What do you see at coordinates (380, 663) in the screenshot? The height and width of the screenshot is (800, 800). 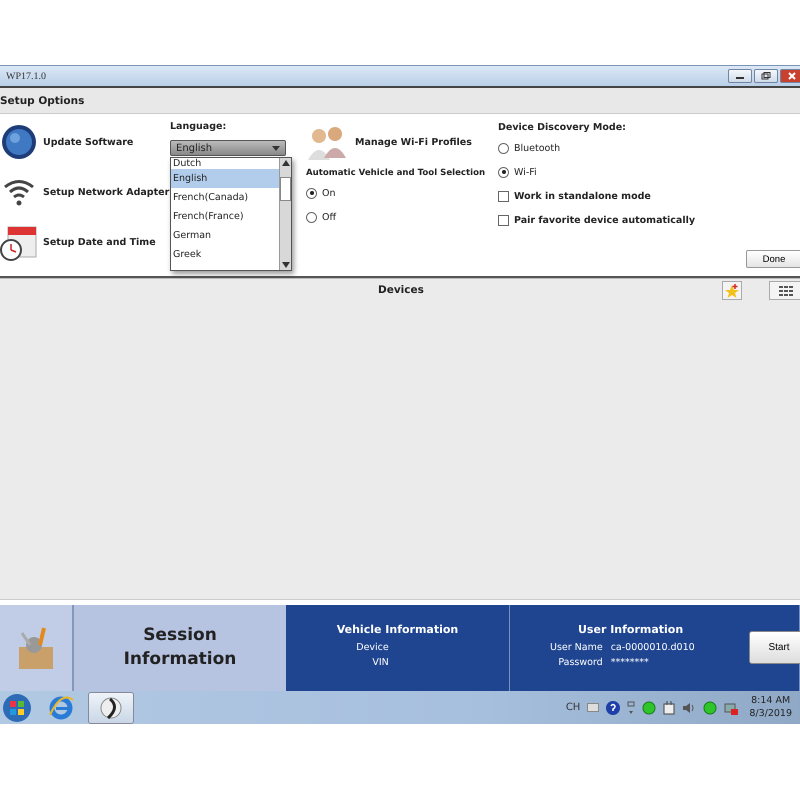 I see `field-label: VIN` at bounding box center [380, 663].